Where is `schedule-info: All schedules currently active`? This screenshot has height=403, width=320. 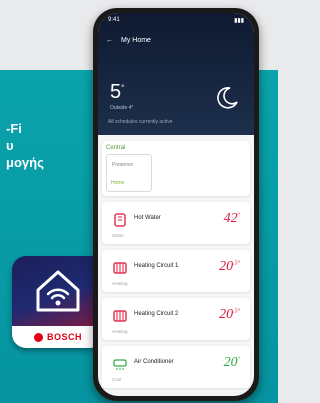 schedule-info: All schedules currently active is located at coordinates (176, 122).